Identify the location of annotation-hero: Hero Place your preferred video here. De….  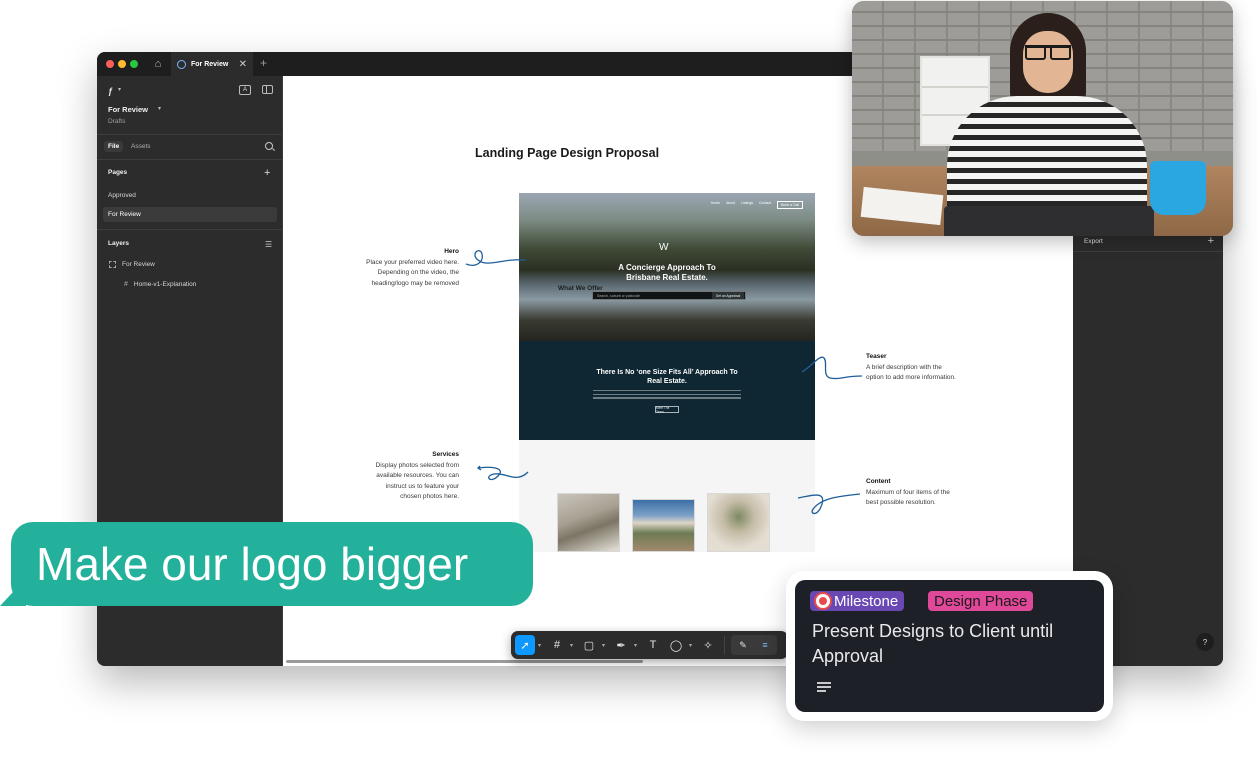
(399, 268).